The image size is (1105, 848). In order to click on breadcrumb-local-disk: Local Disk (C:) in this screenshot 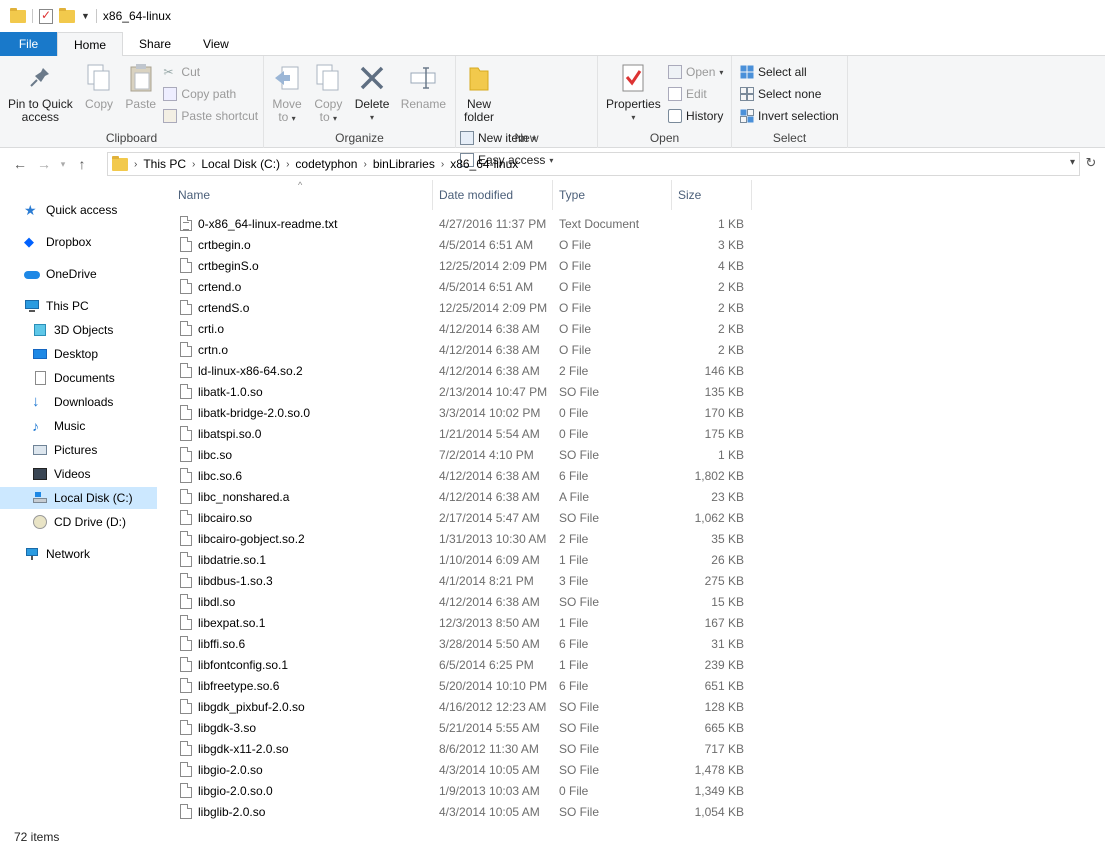, I will do `click(240, 164)`.